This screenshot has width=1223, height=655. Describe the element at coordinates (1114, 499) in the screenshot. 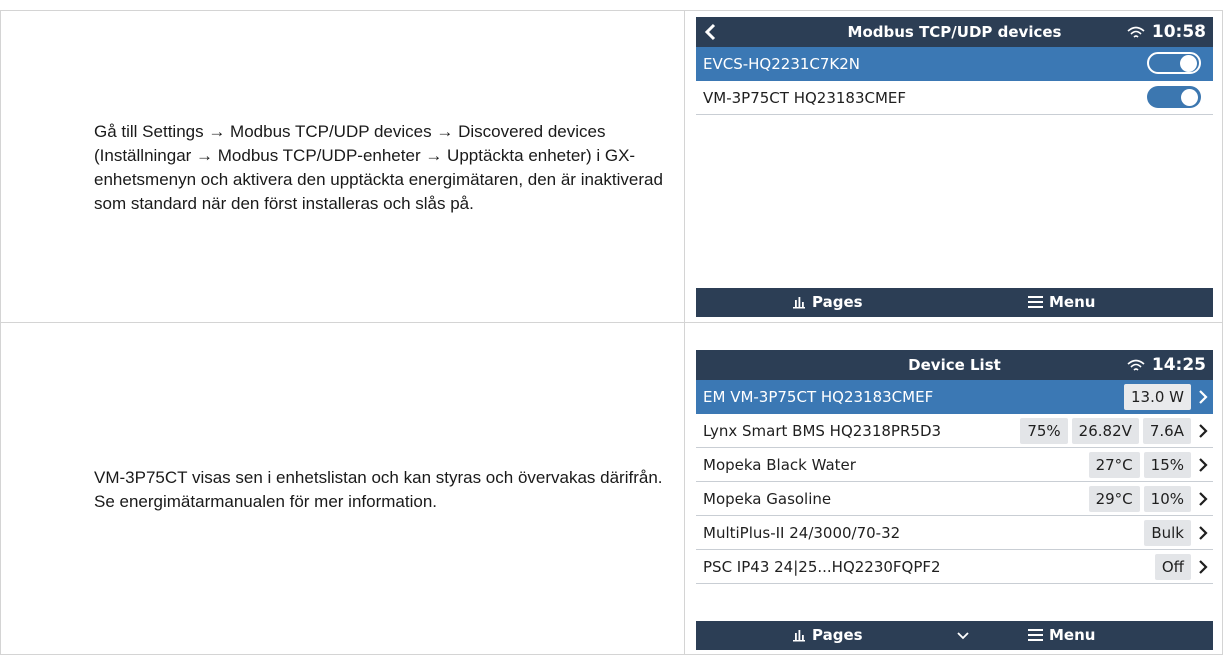

I see `value-badge: 29°C` at that location.